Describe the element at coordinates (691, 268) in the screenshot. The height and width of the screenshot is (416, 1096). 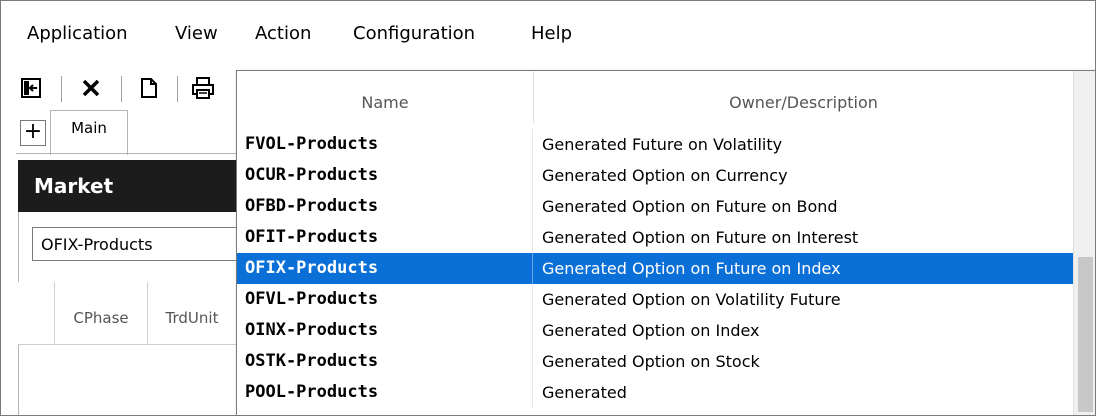
I see `product-description: Generated Option on Future on Index` at that location.